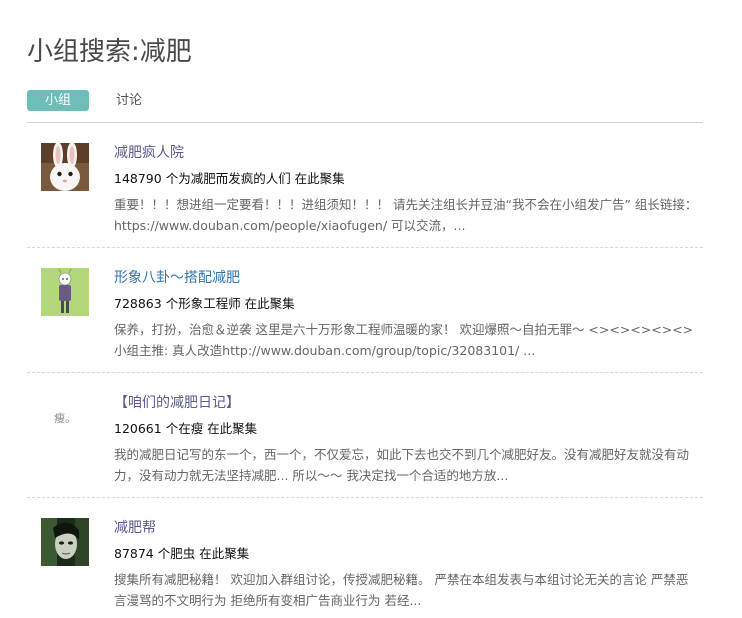 This screenshot has height=618, width=742. What do you see at coordinates (65, 542) in the screenshot?
I see `group-avatar-face-icon` at bounding box center [65, 542].